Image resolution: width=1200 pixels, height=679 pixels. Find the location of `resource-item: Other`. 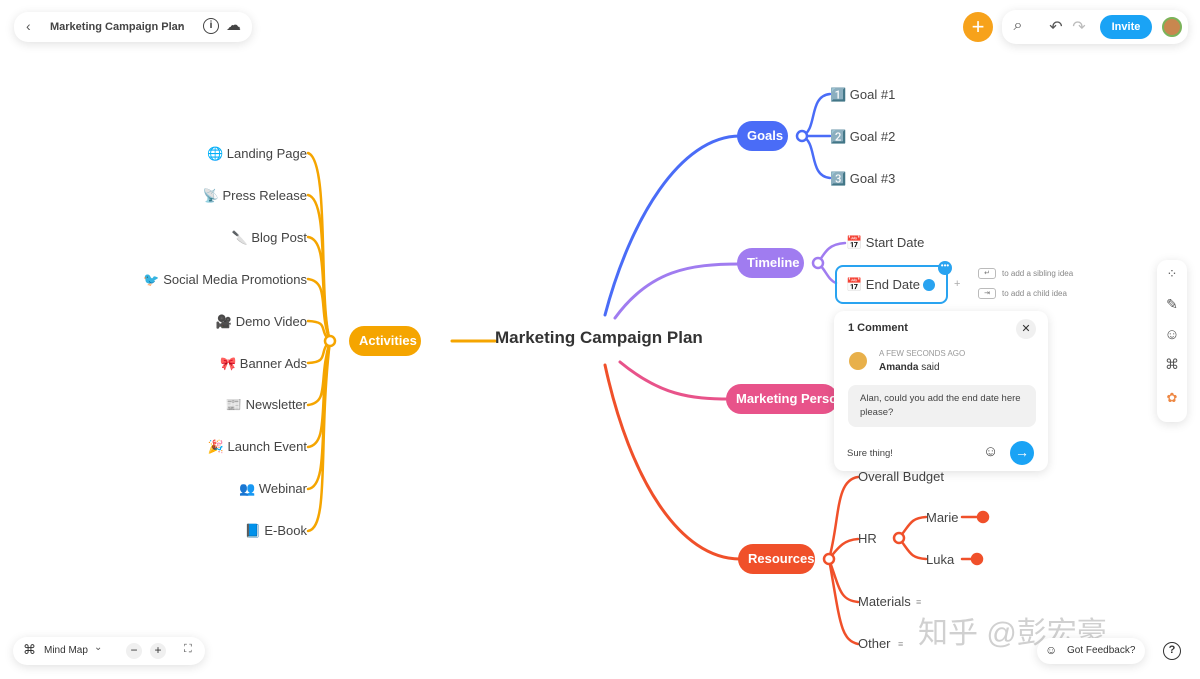

resource-item: Other is located at coordinates (874, 643).